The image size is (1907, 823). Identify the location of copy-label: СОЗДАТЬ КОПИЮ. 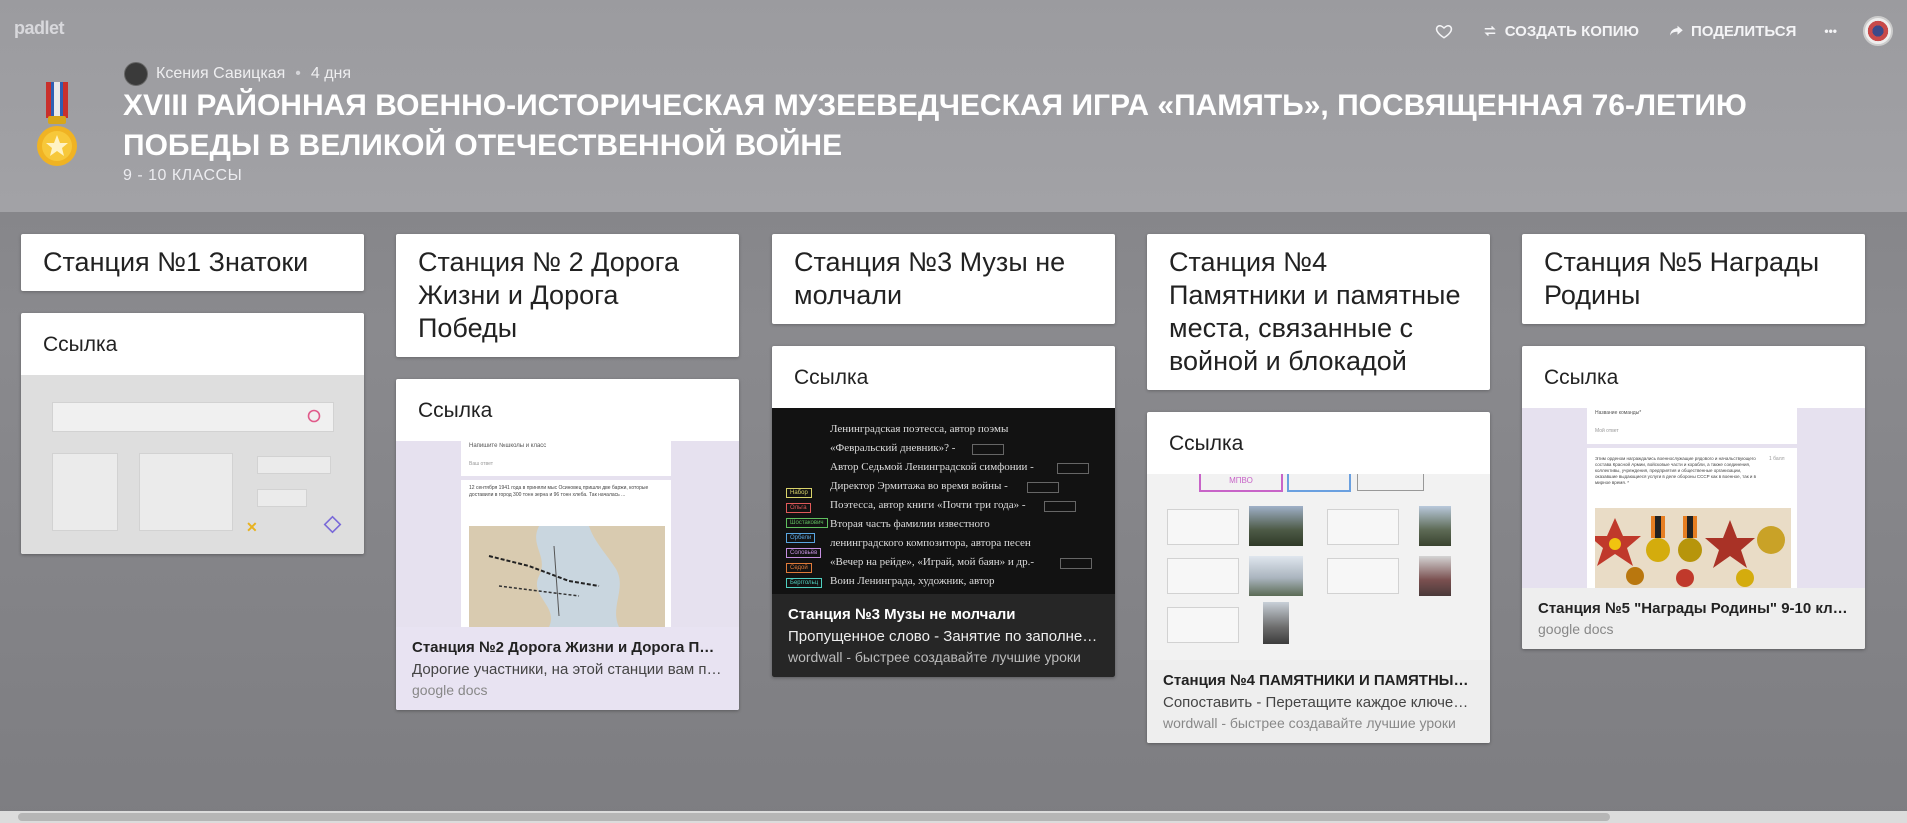
(1571, 31).